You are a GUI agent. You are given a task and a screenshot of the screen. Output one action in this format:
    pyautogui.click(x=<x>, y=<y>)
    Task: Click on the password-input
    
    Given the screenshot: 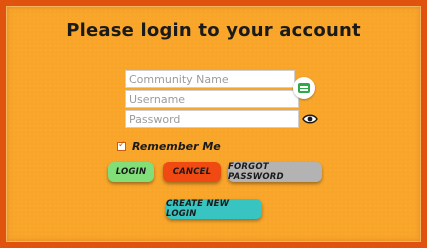 What is the action you would take?
    pyautogui.click(x=212, y=119)
    